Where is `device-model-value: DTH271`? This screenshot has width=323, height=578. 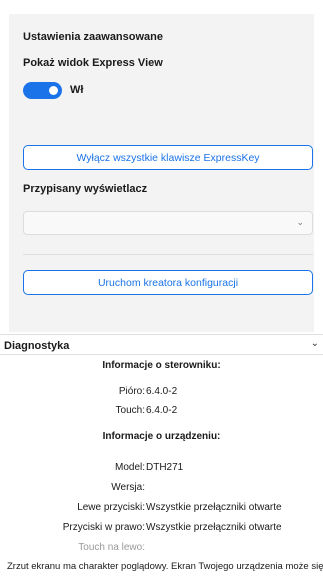
device-model-value: DTH271 is located at coordinates (165, 467).